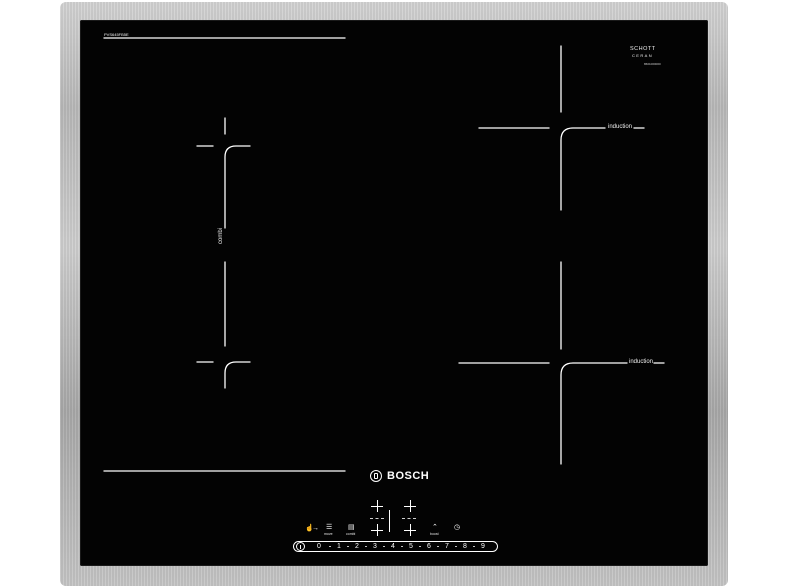  What do you see at coordinates (411, 546) in the screenshot?
I see `slider-digit-5: 5` at bounding box center [411, 546].